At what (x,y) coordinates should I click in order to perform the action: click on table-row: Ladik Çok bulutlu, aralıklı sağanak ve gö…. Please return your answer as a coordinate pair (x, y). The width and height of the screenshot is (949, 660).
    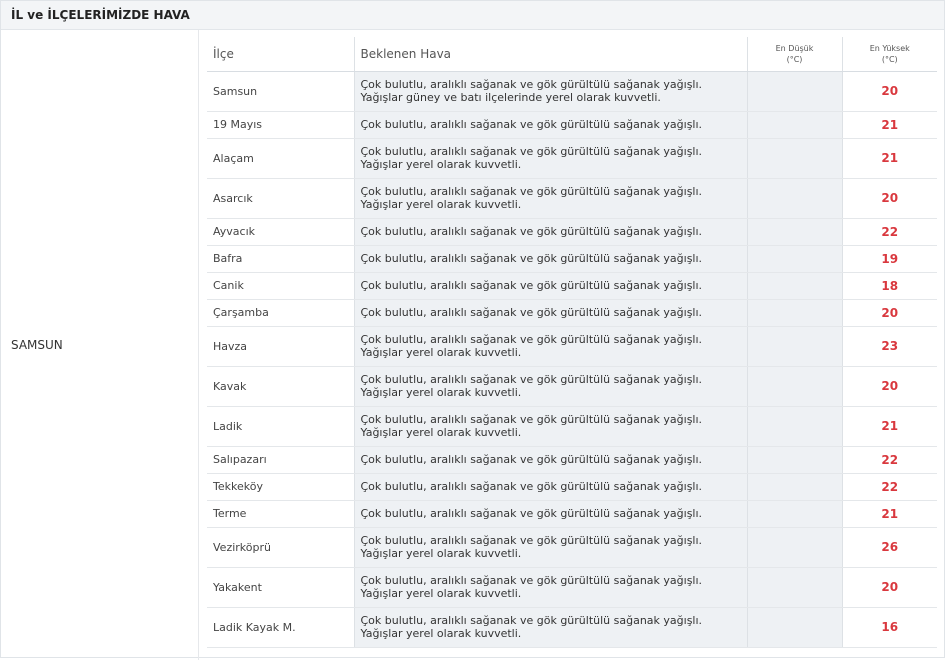
    Looking at the image, I should click on (572, 426).